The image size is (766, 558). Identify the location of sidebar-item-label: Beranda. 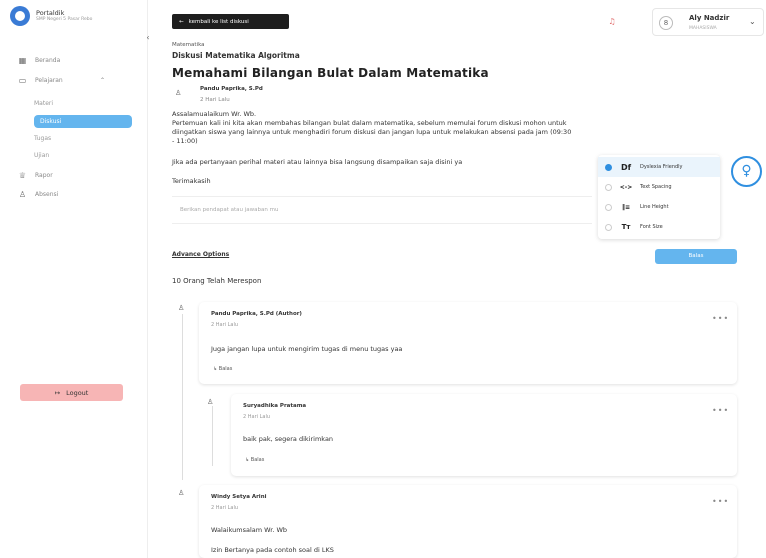
(48, 60).